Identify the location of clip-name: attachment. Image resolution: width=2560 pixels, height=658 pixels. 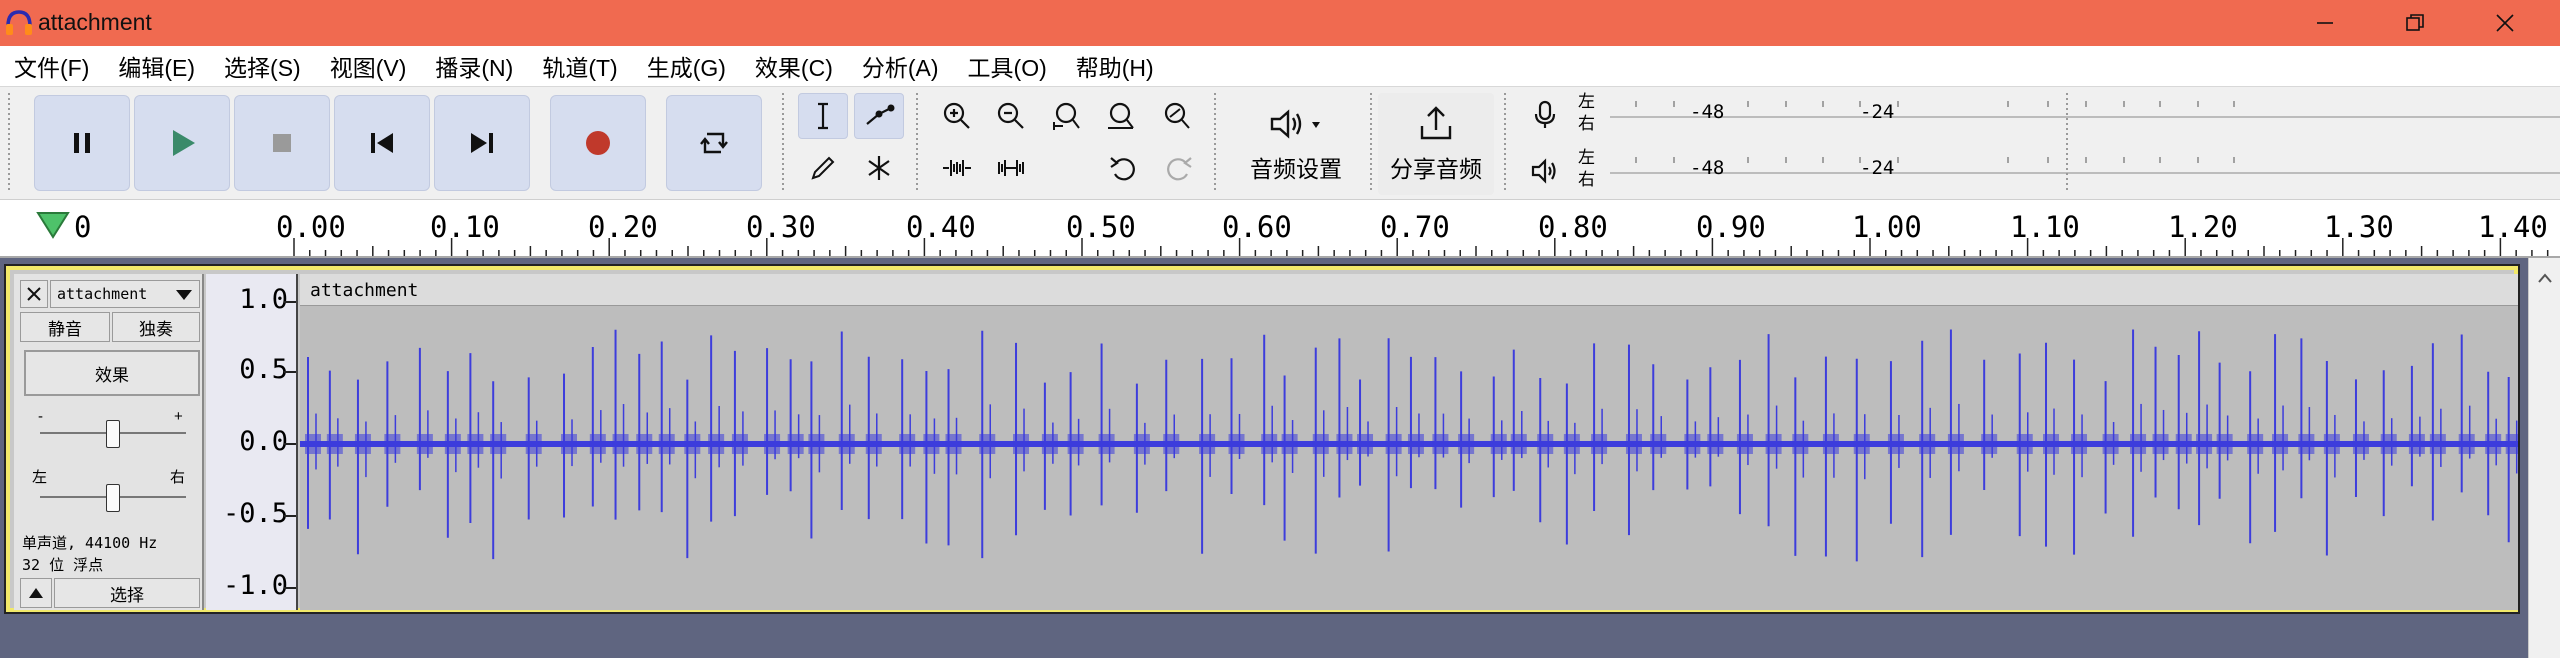
(364, 290).